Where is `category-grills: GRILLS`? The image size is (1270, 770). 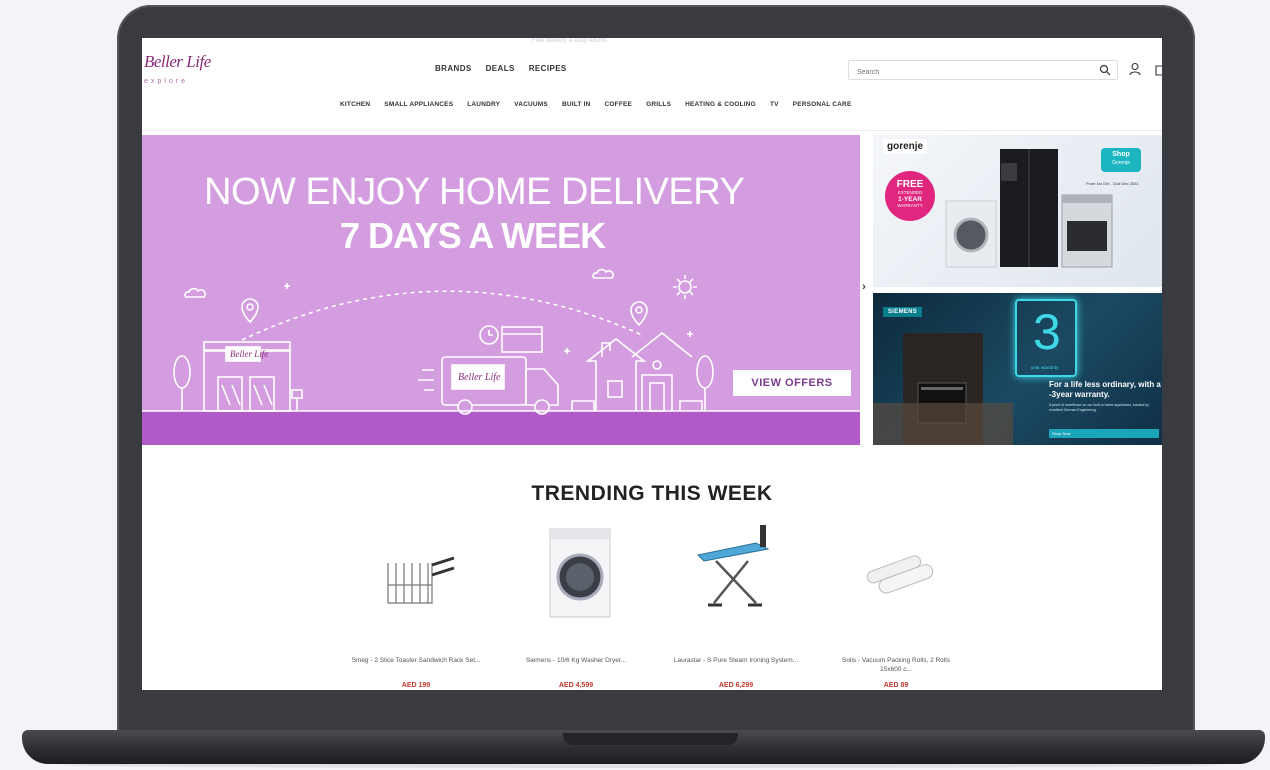 category-grills: GRILLS is located at coordinates (658, 104).